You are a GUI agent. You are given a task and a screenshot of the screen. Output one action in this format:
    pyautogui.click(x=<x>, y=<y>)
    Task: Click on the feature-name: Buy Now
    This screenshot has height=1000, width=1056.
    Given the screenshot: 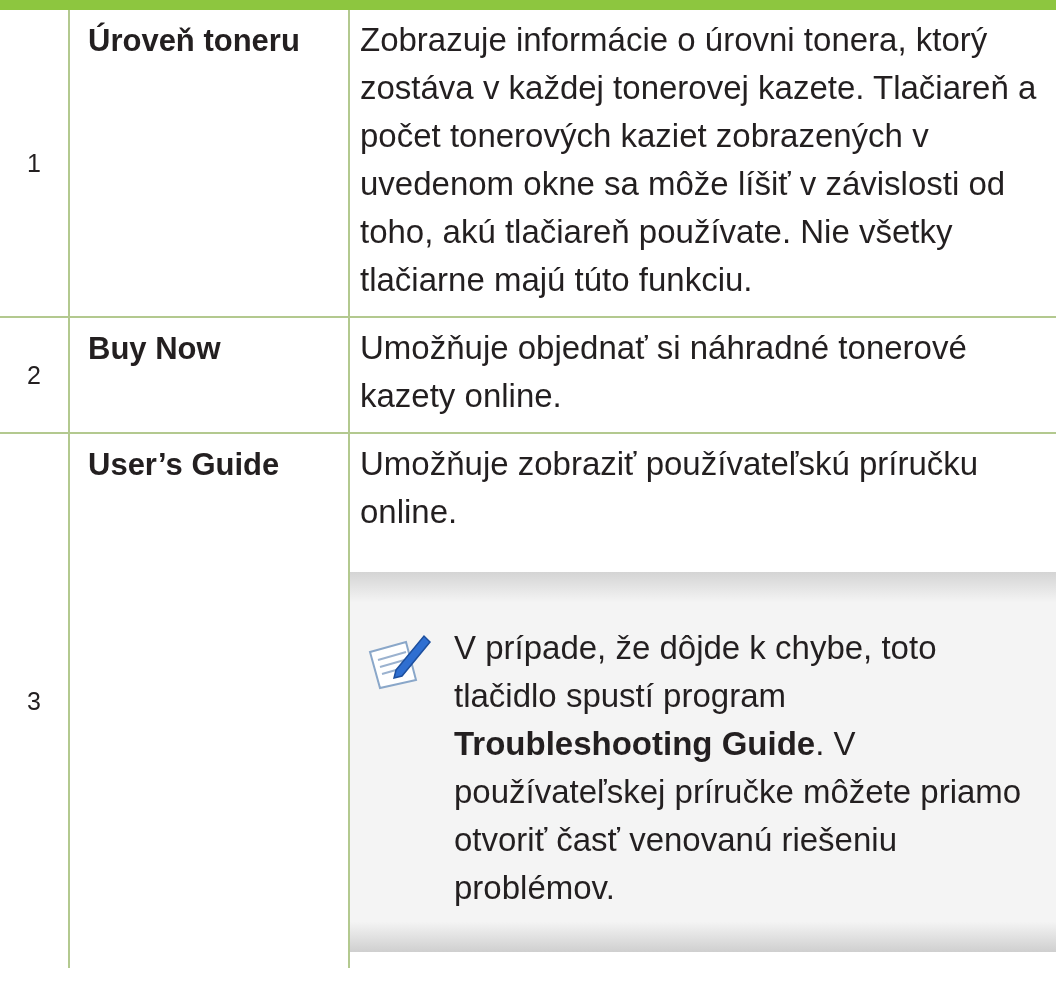 What is the action you would take?
    pyautogui.click(x=154, y=348)
    